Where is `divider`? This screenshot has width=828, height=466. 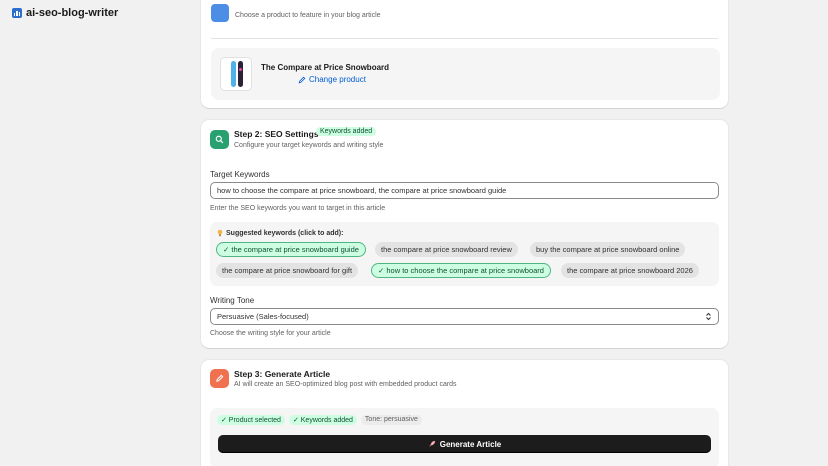
divider is located at coordinates (464, 38).